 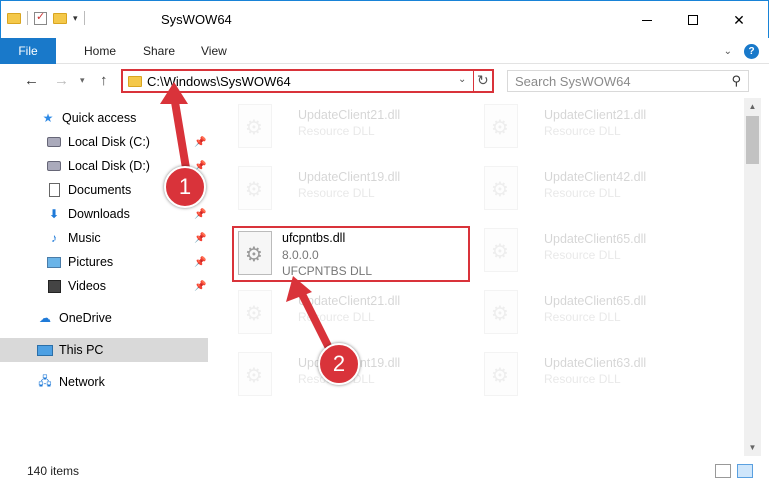 I want to click on forward-button: →, so click(x=61, y=80).